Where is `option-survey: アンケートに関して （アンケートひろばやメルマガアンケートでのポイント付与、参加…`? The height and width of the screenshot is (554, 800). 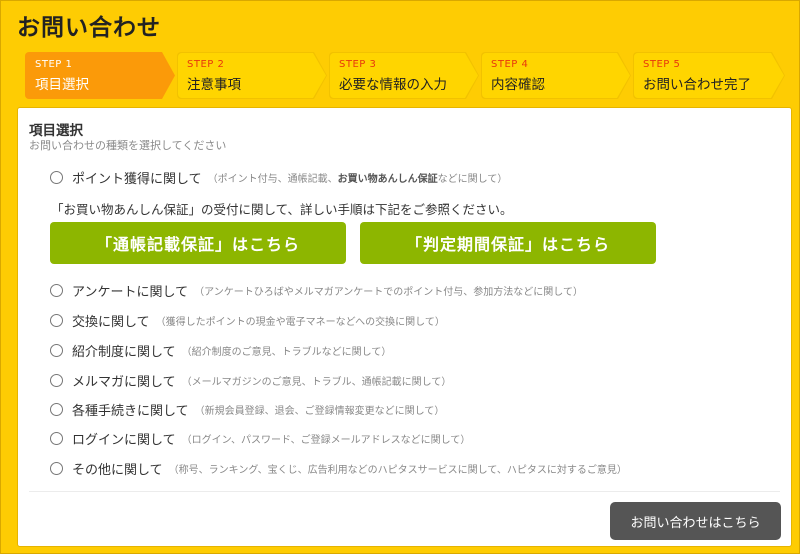 option-survey: アンケートに関して （アンケートひろばやメルマガアンケートでのポイント付与、参加… is located at coordinates (316, 290).